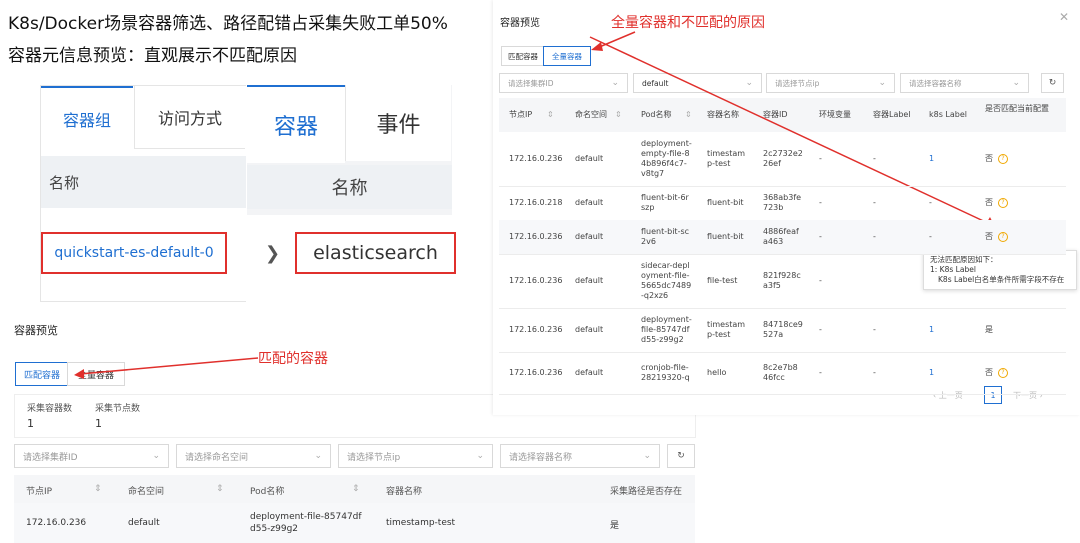  What do you see at coordinates (580, 456) in the screenshot?
I see `filter-container-name: 请选择容器名称 ⌄` at bounding box center [580, 456].